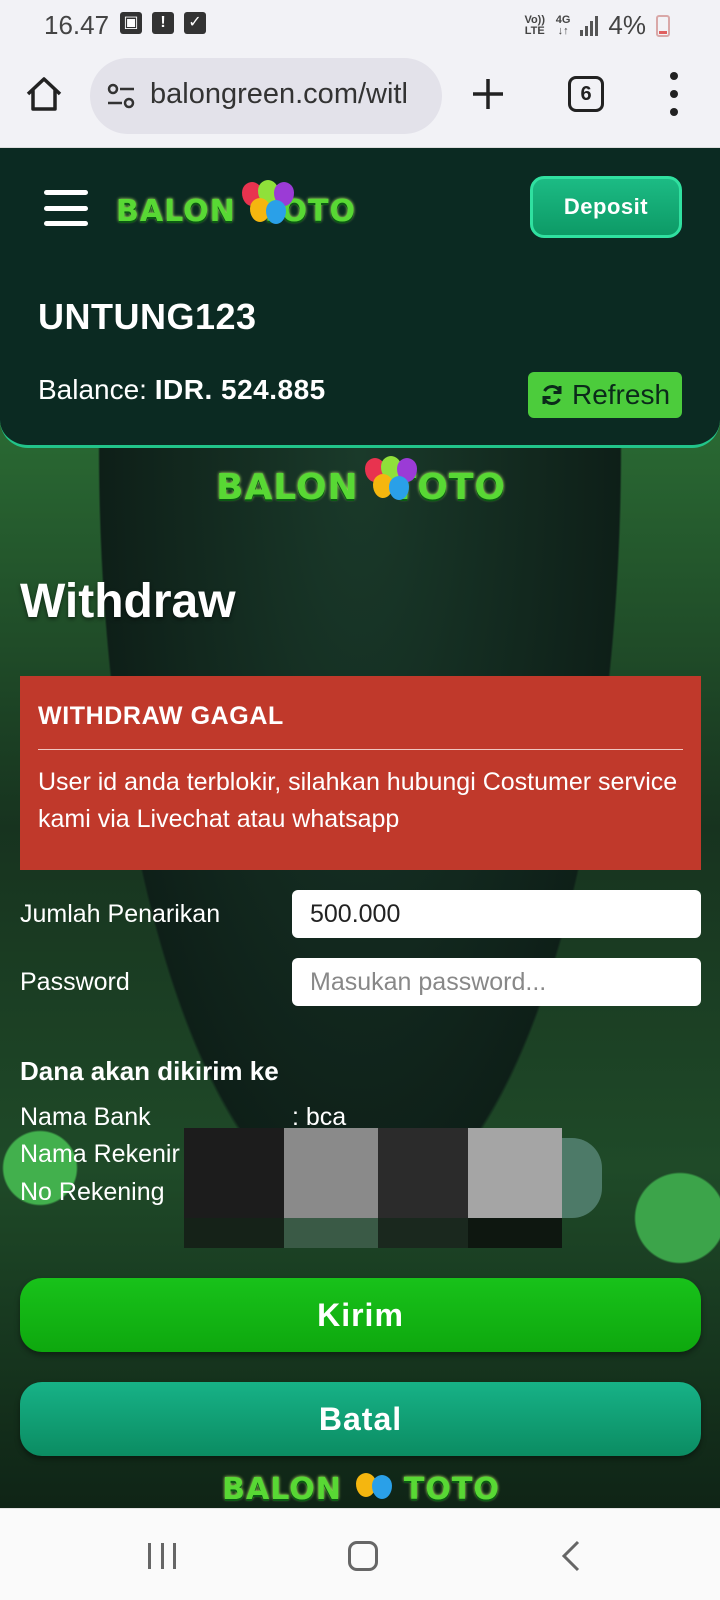 This screenshot has height=1600, width=720. What do you see at coordinates (147, 316) in the screenshot?
I see `username: UNTUNG123` at bounding box center [147, 316].